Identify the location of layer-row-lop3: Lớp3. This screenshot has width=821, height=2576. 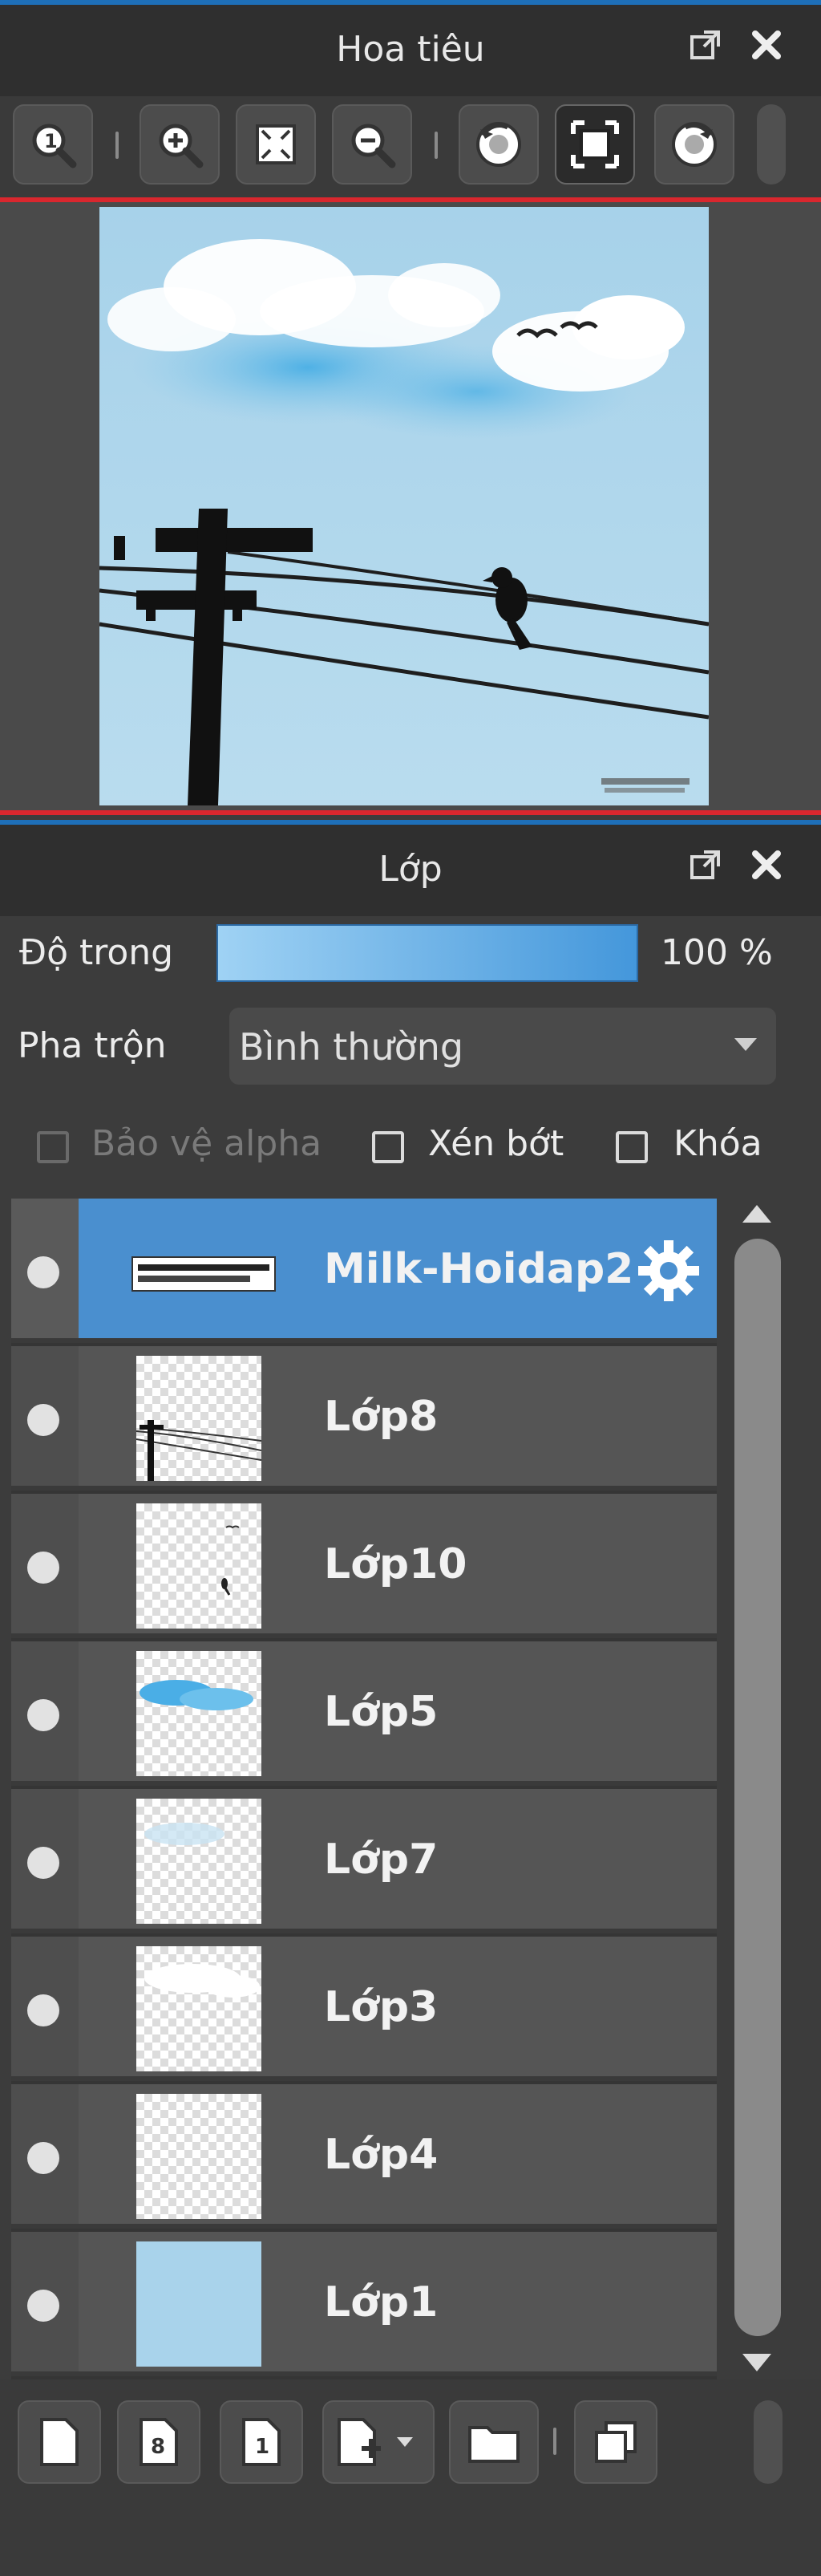
(364, 2009).